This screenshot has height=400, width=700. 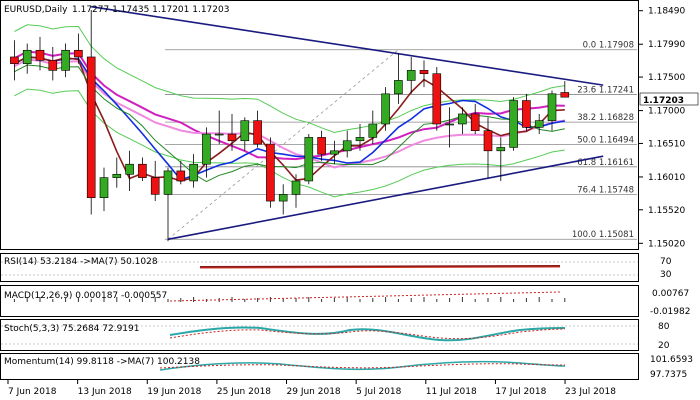 I want to click on price-tick-label: 1.17000, so click(x=666, y=112).